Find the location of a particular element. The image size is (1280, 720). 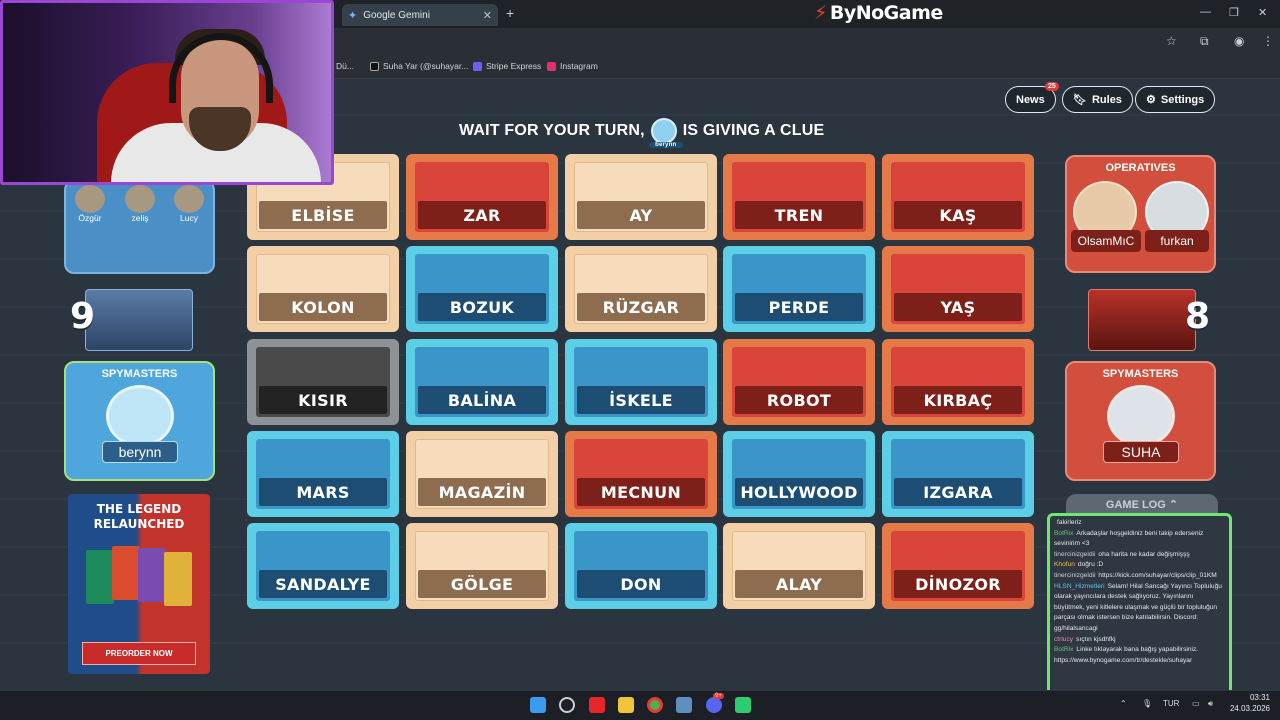

app-icon is located at coordinates (684, 705).